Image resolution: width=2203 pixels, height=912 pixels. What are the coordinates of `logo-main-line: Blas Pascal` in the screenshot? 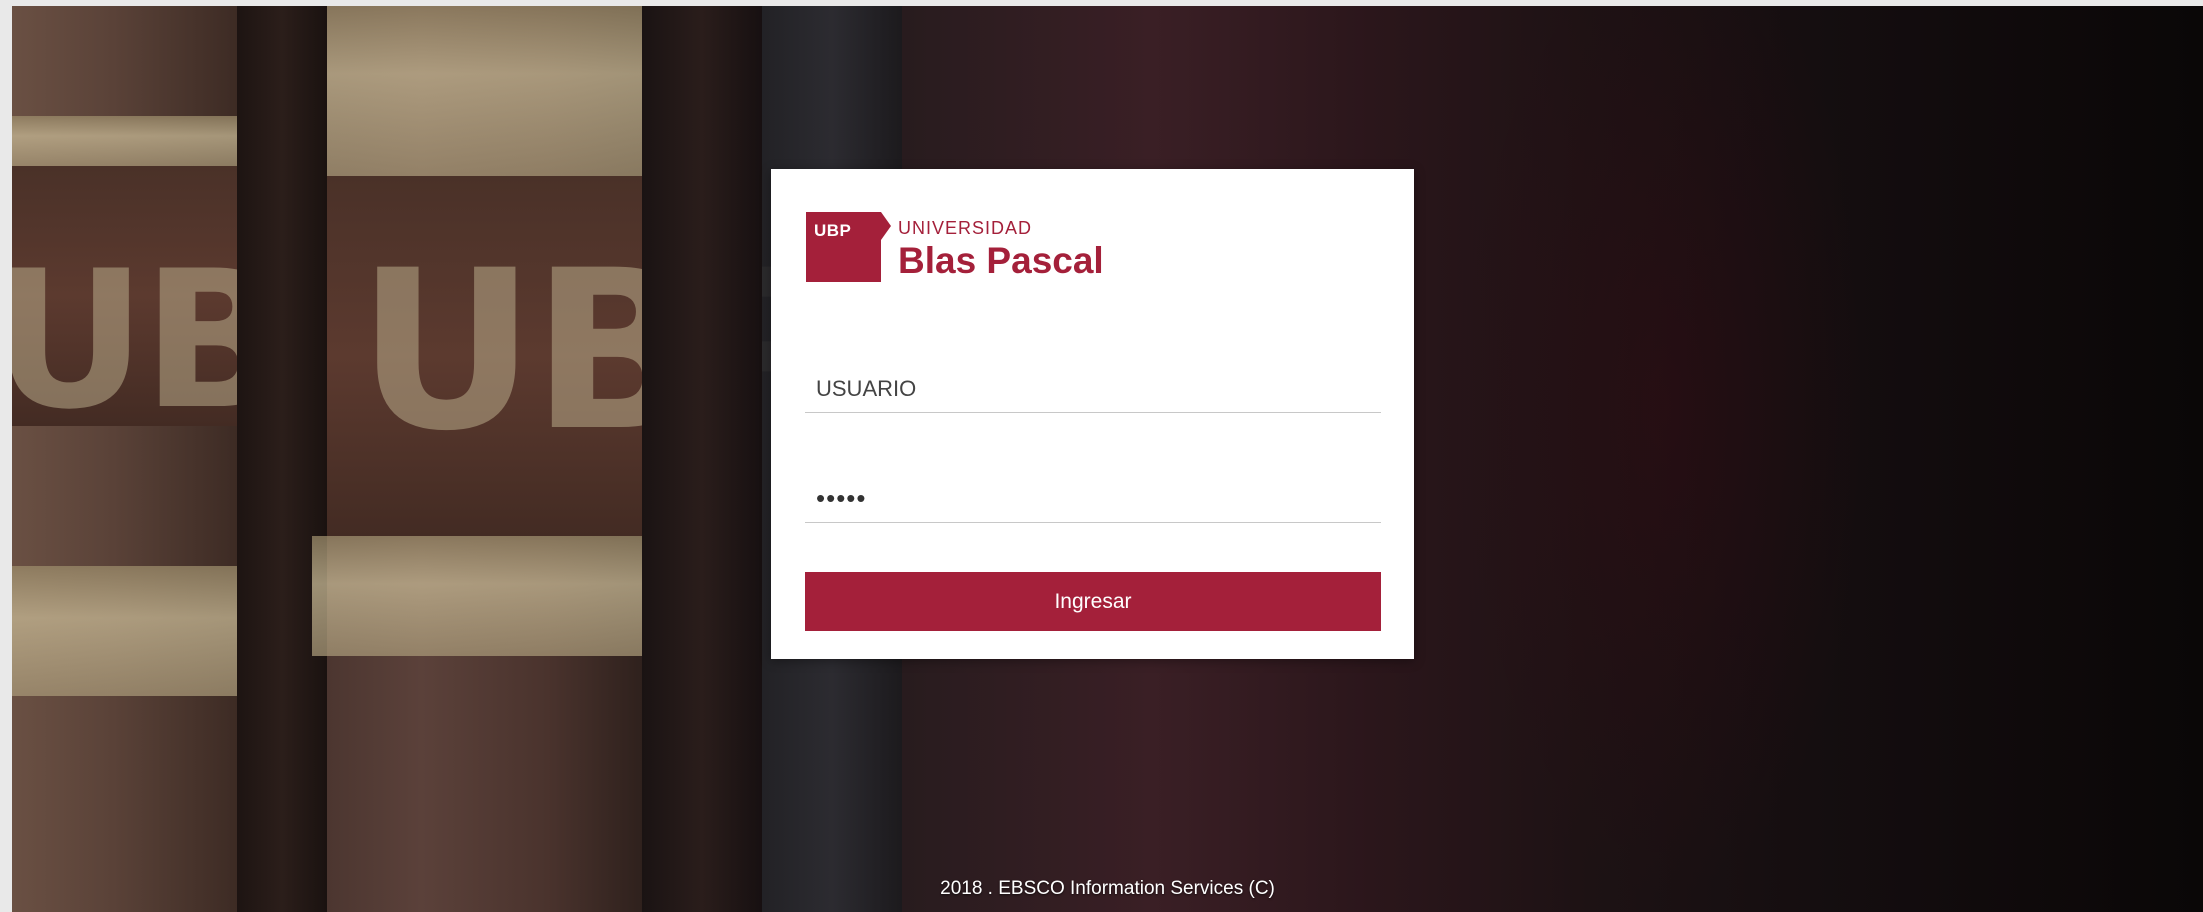 It's located at (1001, 260).